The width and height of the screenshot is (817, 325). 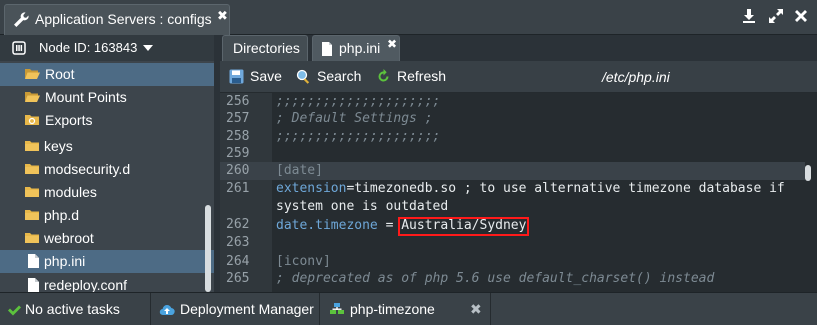 I want to click on code-line: 263, so click(x=512, y=243).